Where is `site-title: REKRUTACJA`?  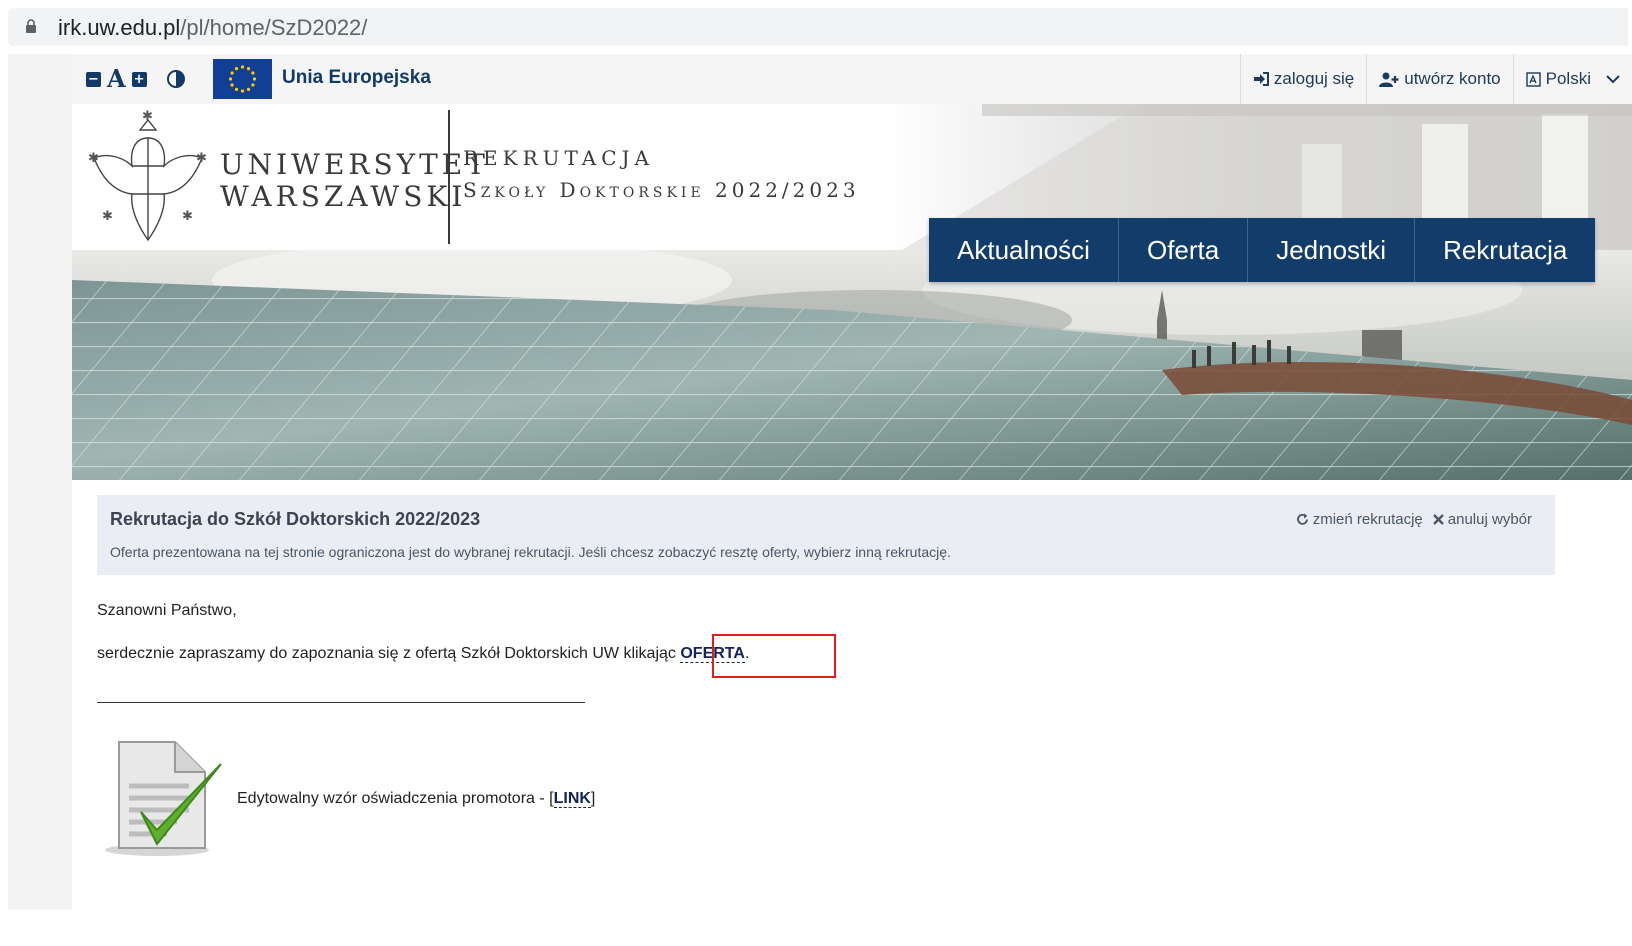 site-title: REKRUTACJA is located at coordinates (558, 158).